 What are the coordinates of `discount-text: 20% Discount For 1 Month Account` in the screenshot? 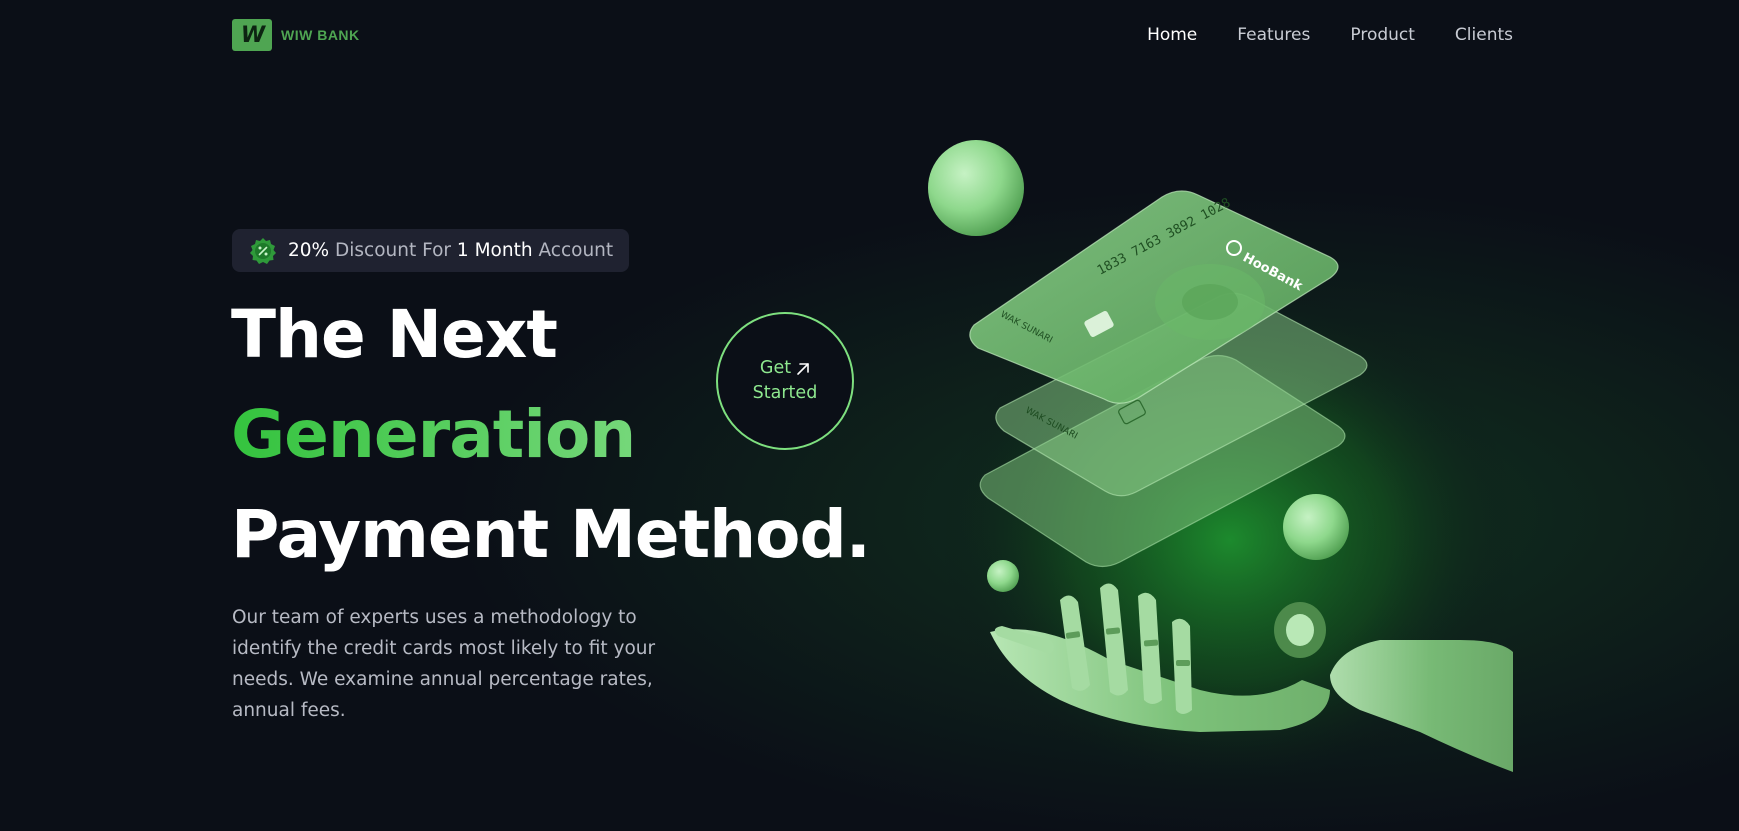 It's located at (450, 250).